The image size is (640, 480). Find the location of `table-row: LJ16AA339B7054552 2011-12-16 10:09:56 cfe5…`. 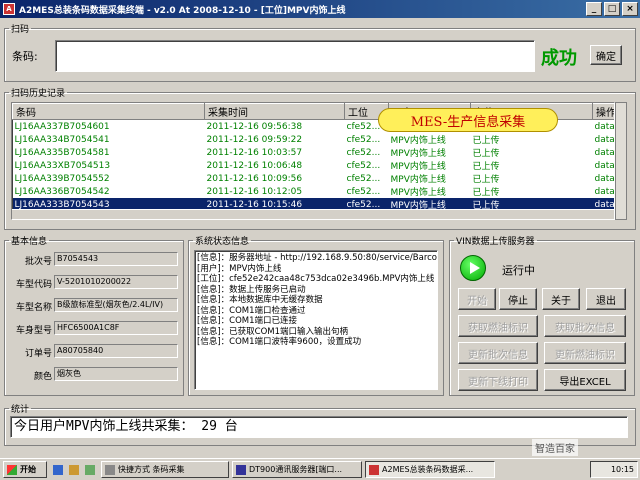

table-row: LJ16AA339B7054552 2011-12-16 10:09:56 cfe5… is located at coordinates (314, 179).